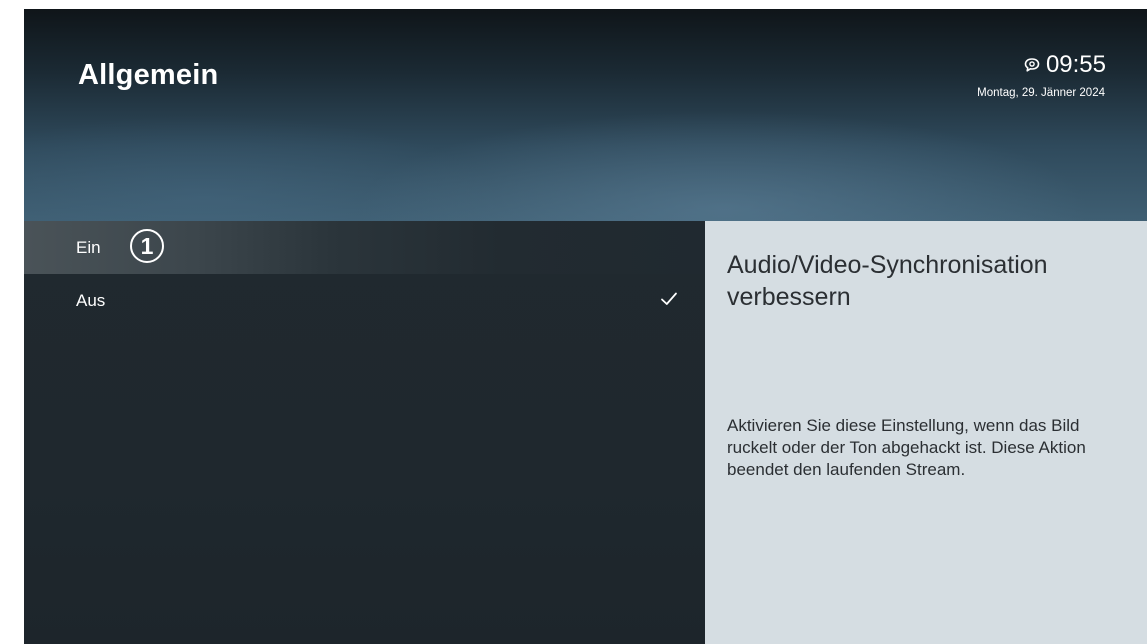 This screenshot has width=1147, height=644. I want to click on annotation-marker: 1, so click(147, 246).